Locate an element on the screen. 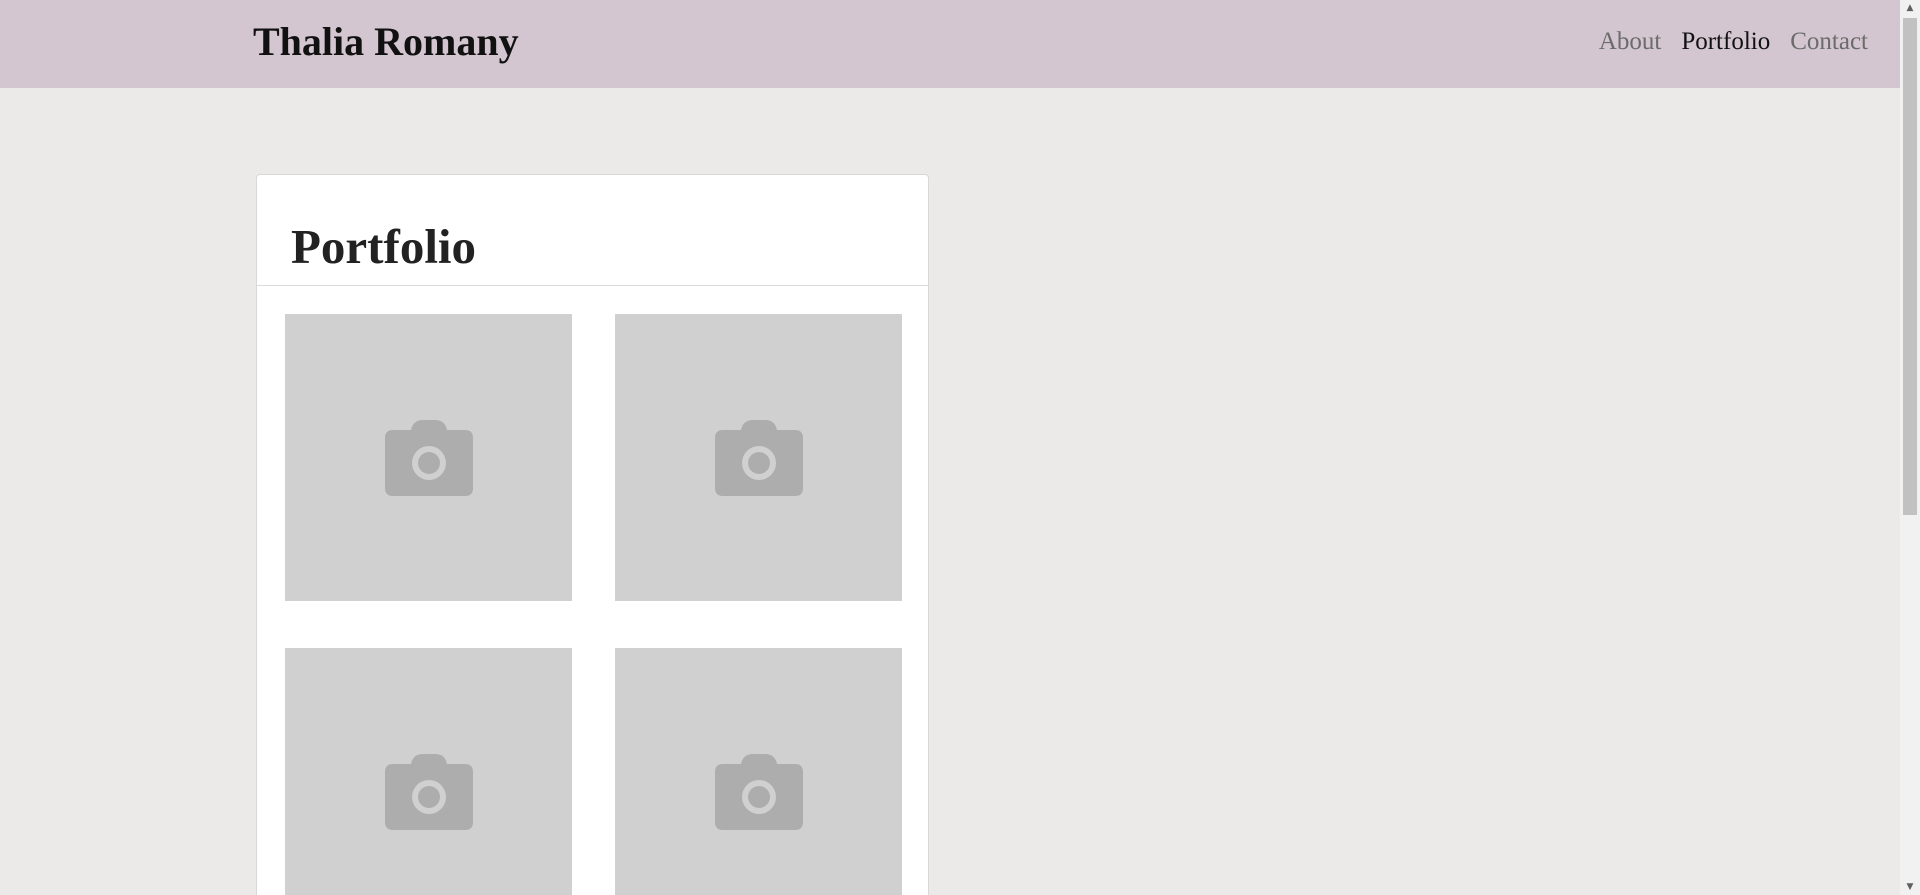  nav-contact: Contact is located at coordinates (1829, 42).